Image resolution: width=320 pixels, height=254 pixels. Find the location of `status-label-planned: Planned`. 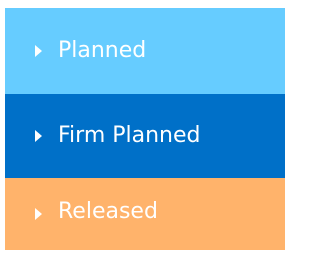

status-label-planned: Planned is located at coordinates (102, 50).